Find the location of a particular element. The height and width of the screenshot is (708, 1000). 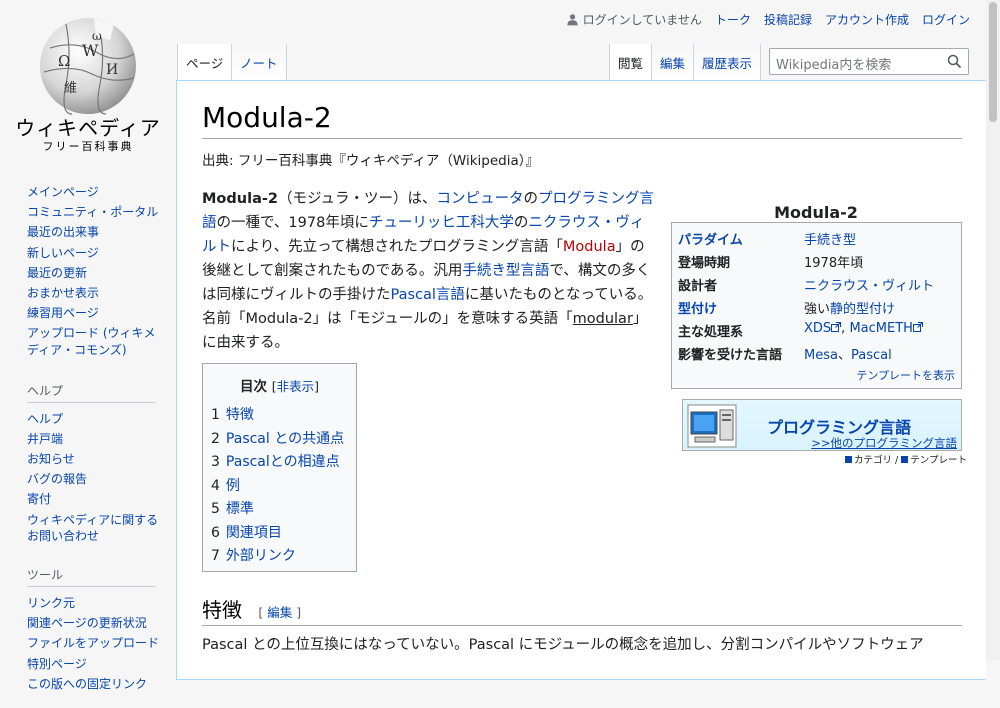

sidebar-item-random-page: おまかせ表示 is located at coordinates (97, 293).